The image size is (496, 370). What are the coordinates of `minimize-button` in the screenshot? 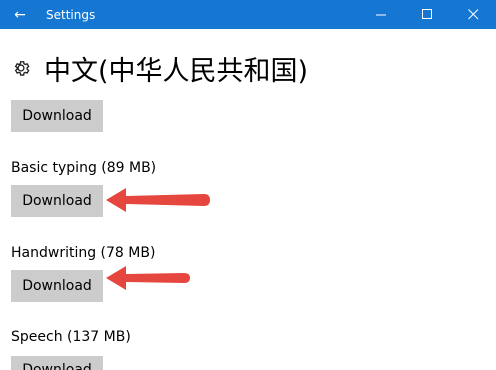 It's located at (381, 14).